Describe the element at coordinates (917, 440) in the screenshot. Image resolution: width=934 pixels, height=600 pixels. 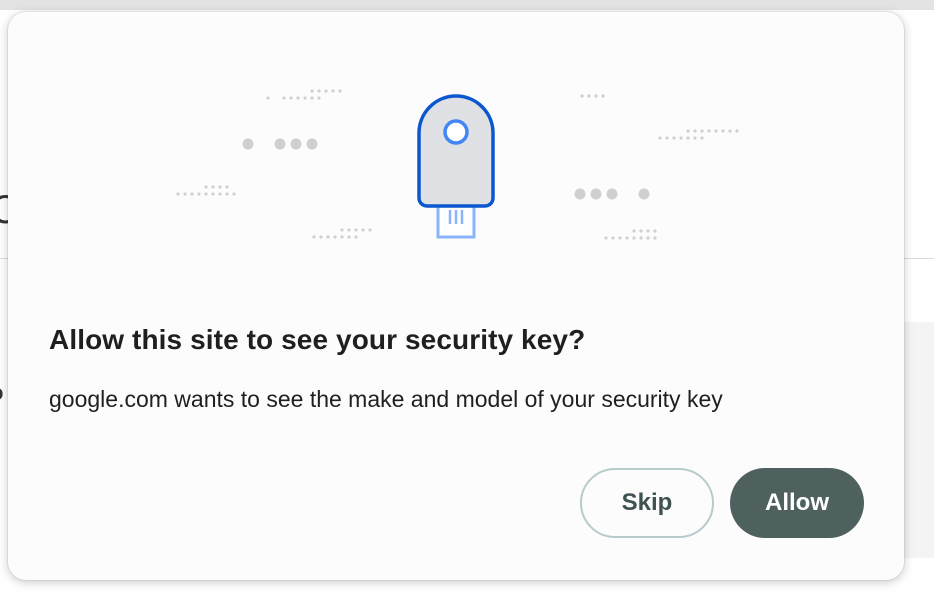
I see `background-side-panel` at that location.